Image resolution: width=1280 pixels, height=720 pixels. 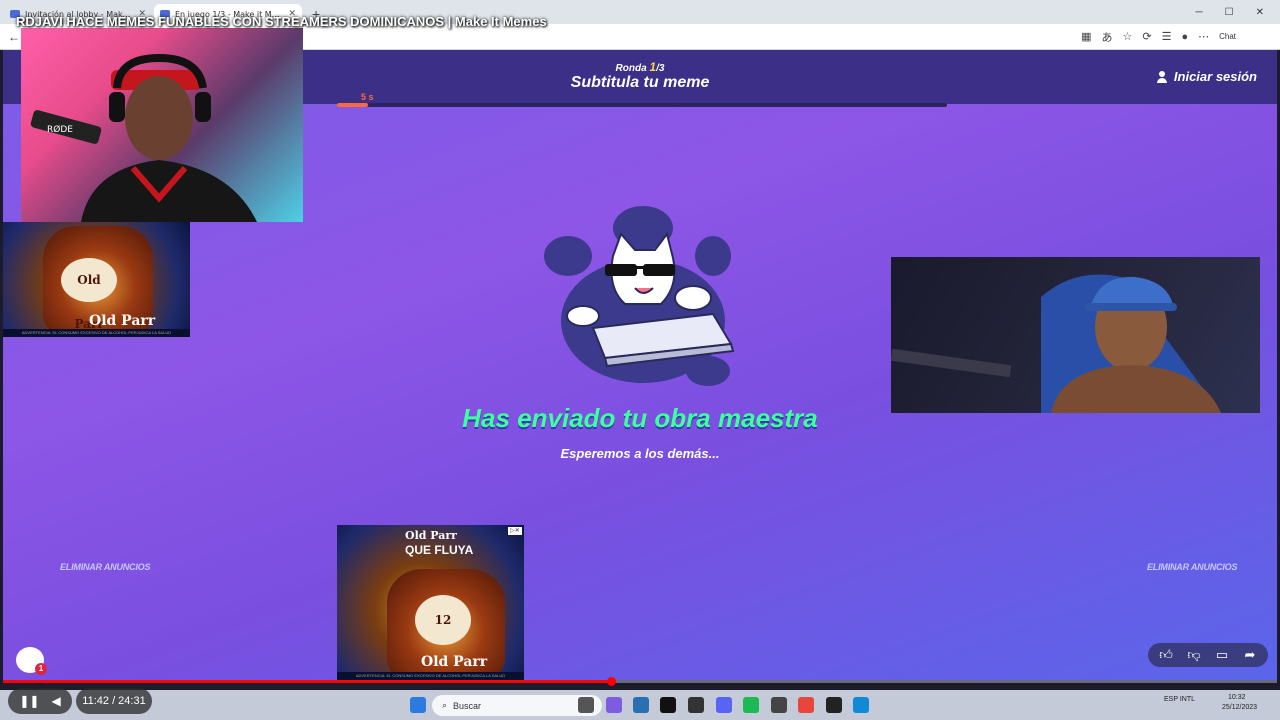 I want to click on minimize-icon: ─, so click(x=1199, y=13).